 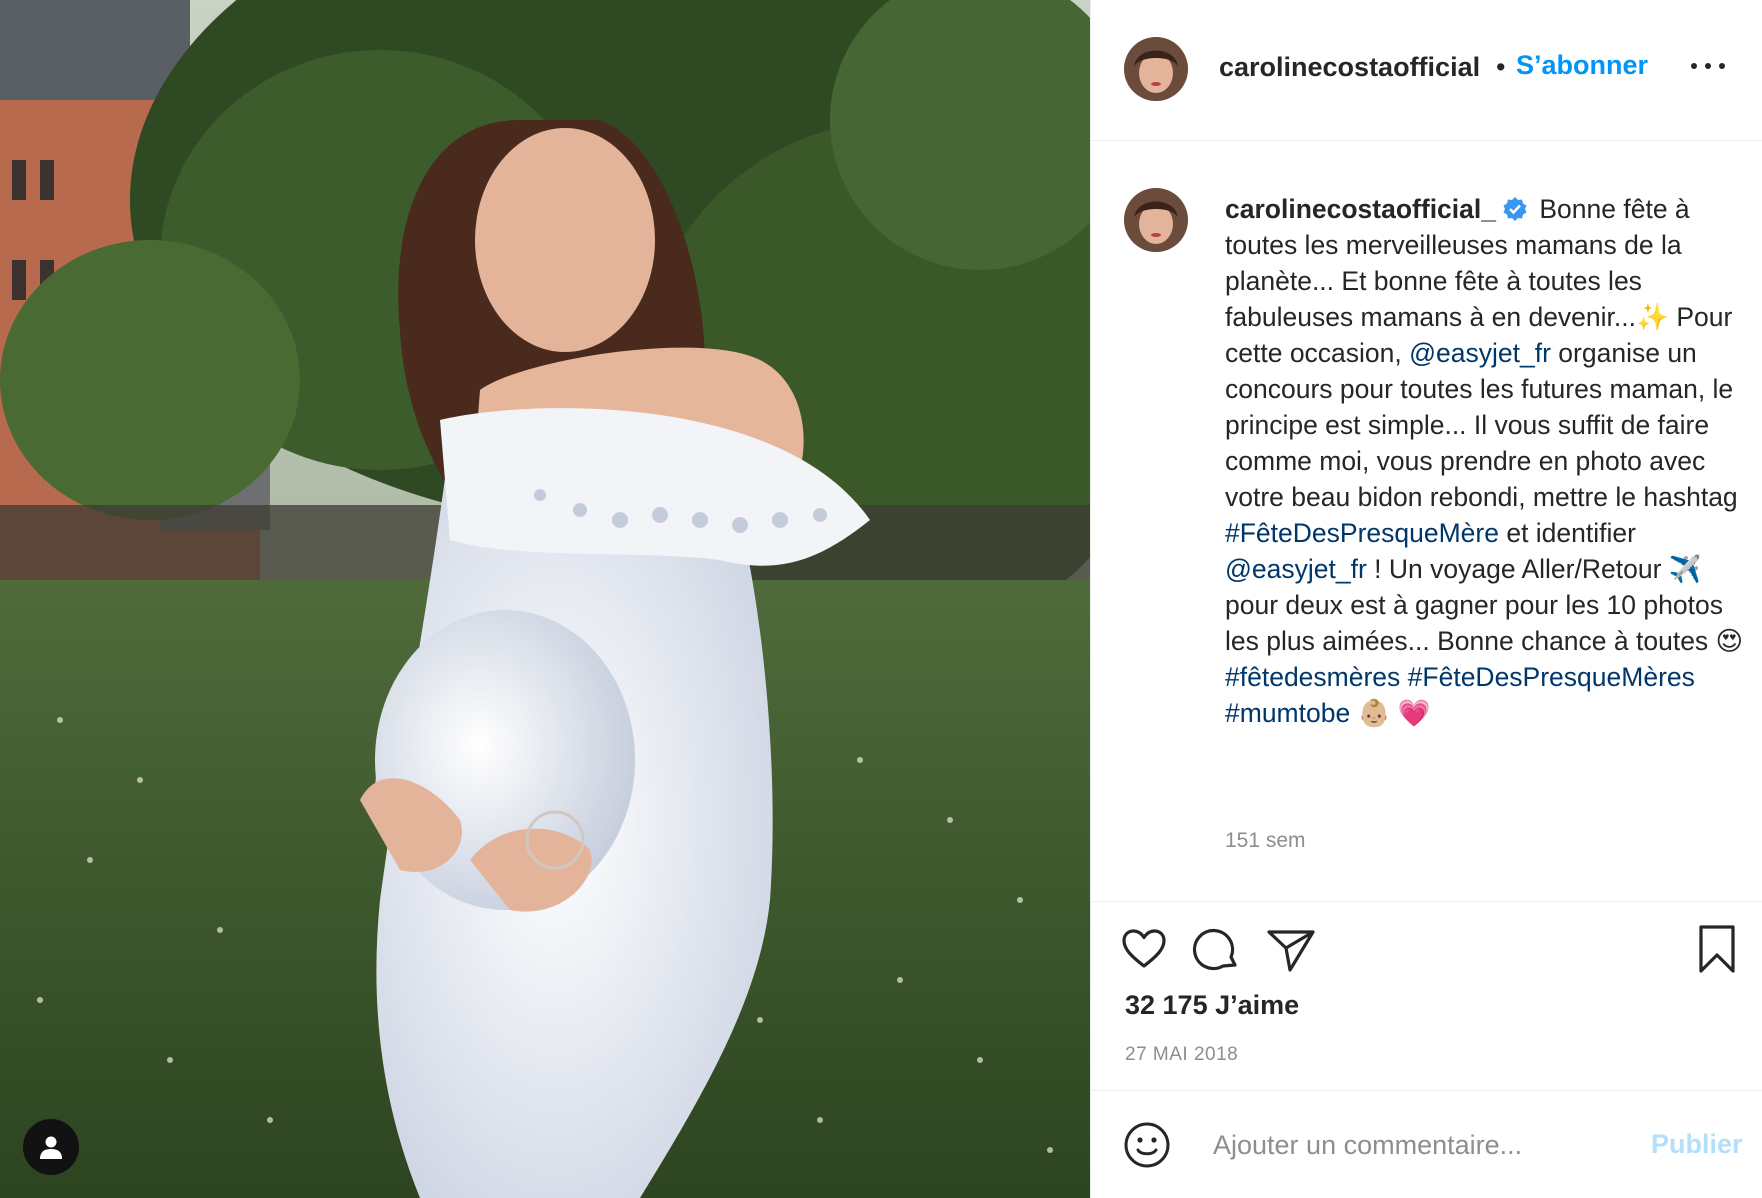 What do you see at coordinates (1567, 533) in the screenshot?
I see `caption-segment: et identifier` at bounding box center [1567, 533].